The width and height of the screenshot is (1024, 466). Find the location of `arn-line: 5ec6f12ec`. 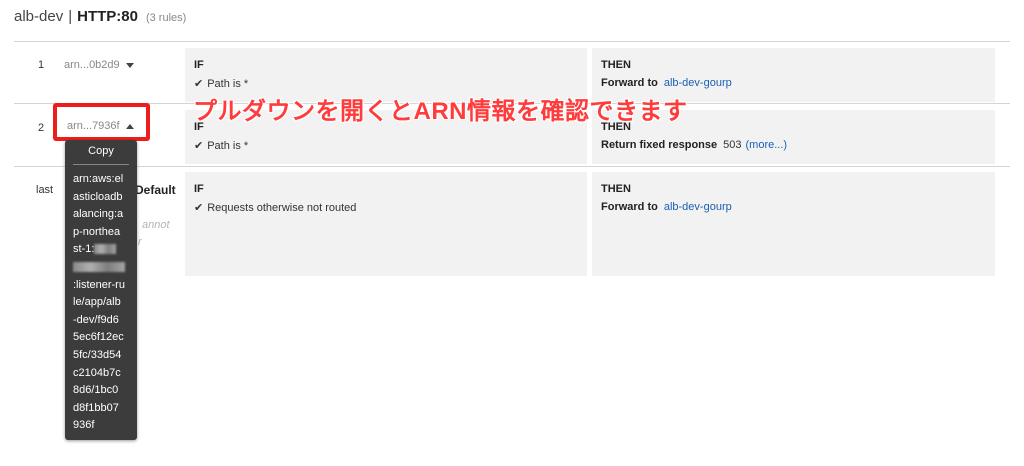

arn-line: 5ec6f12ec is located at coordinates (98, 337).